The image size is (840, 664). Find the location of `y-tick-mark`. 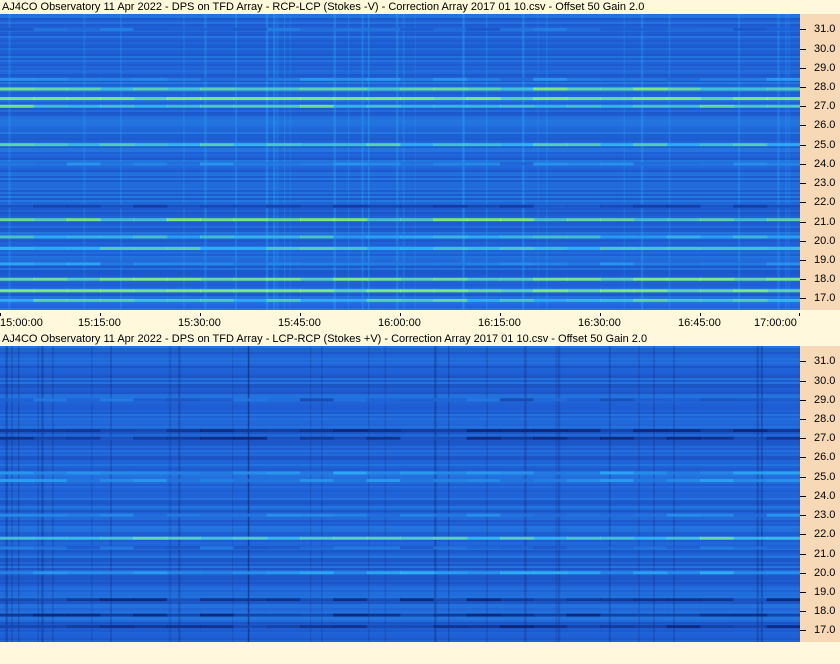

y-tick-mark is located at coordinates (803, 88).